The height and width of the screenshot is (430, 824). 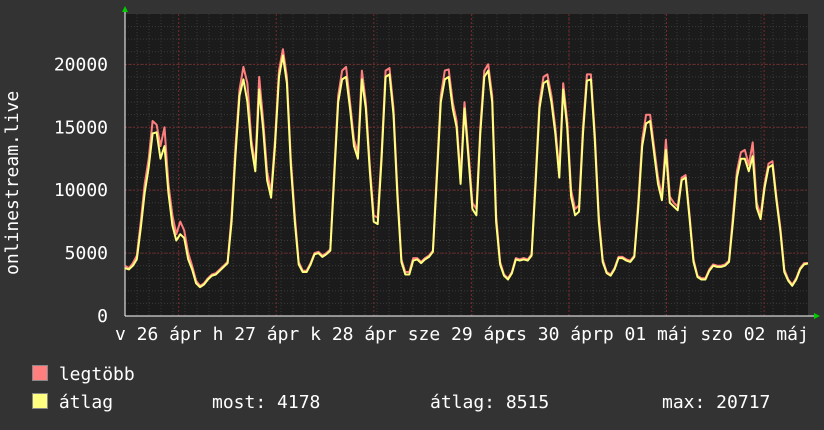 I want to click on stat-max: max: 20717, so click(x=716, y=402).